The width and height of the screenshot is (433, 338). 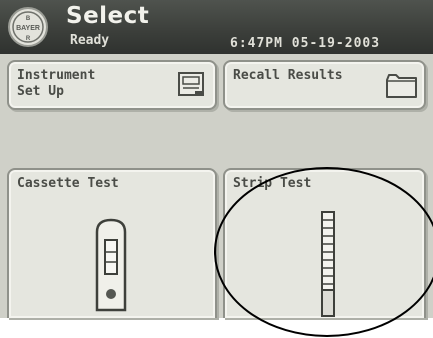 I want to click on bayer-logo-icon: BAYER B R, so click(x=28, y=27).